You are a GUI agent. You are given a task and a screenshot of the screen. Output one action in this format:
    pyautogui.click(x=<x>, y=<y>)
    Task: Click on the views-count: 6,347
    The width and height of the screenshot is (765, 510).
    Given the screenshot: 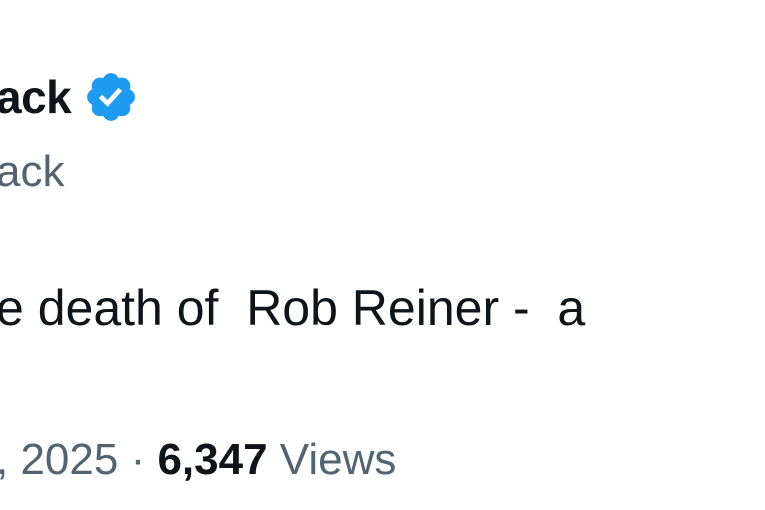 What is the action you would take?
    pyautogui.click(x=212, y=459)
    